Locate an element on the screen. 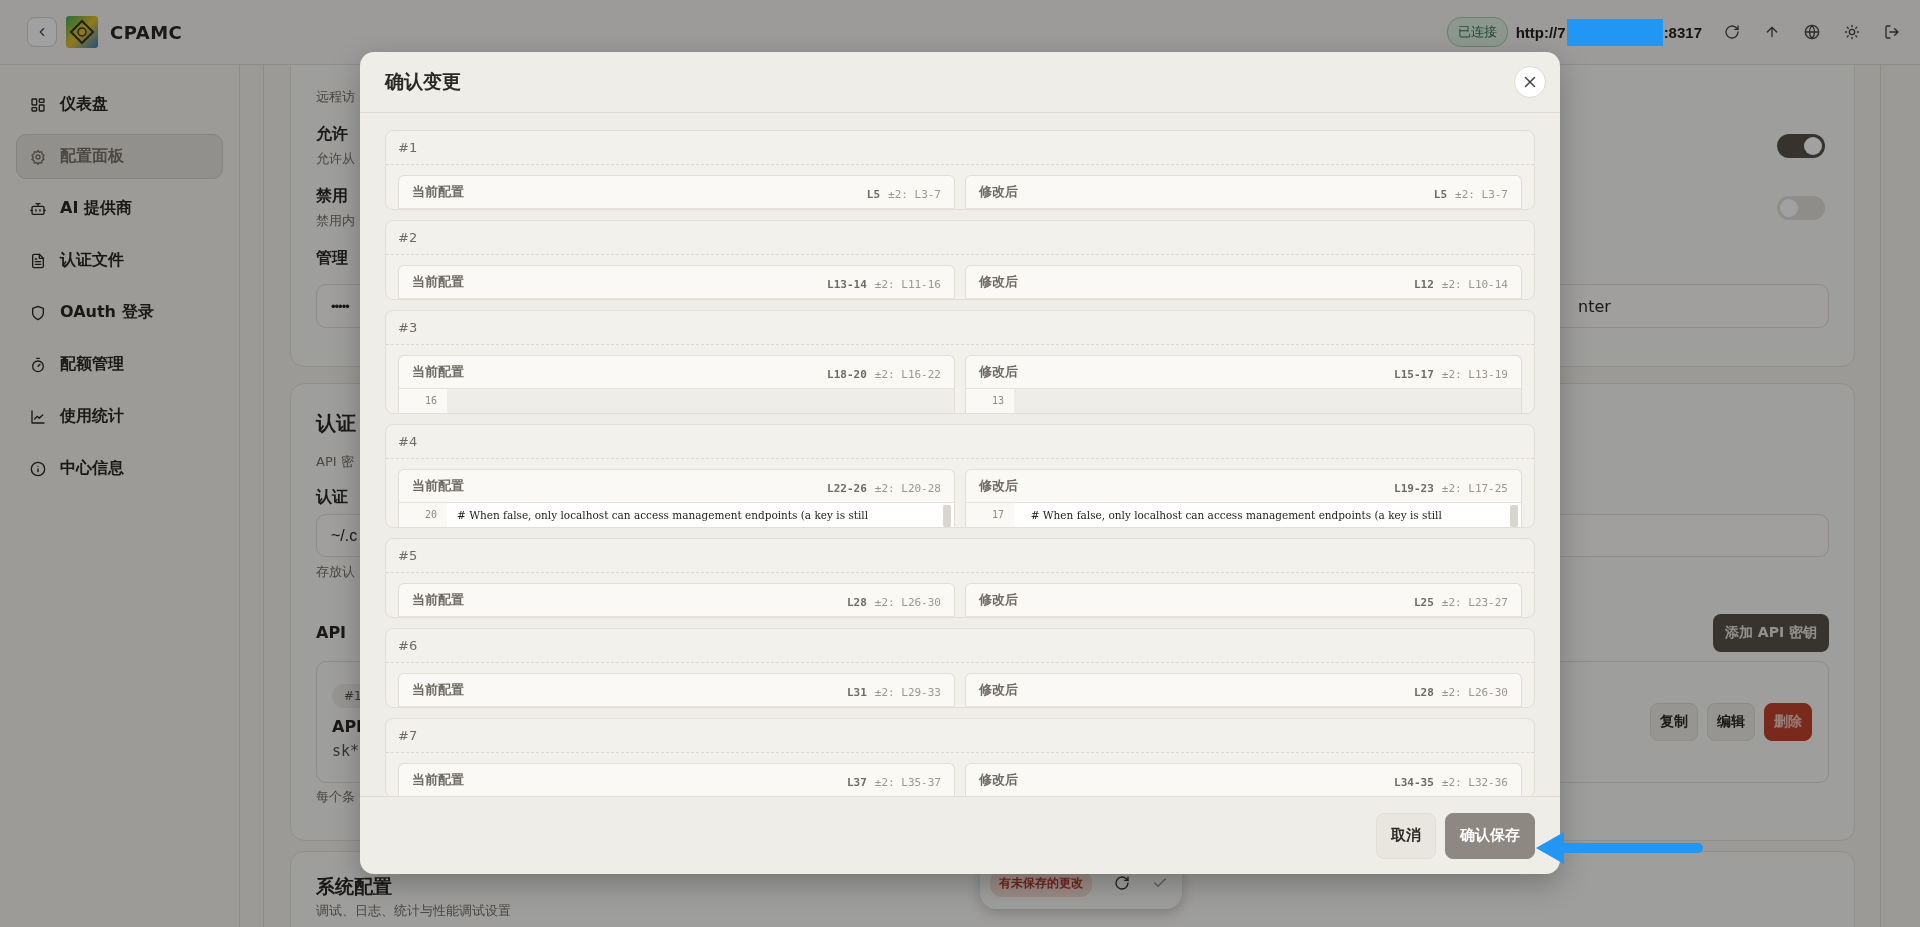 This screenshot has width=1920, height=927. server-url: http://7 is located at coordinates (1540, 32).